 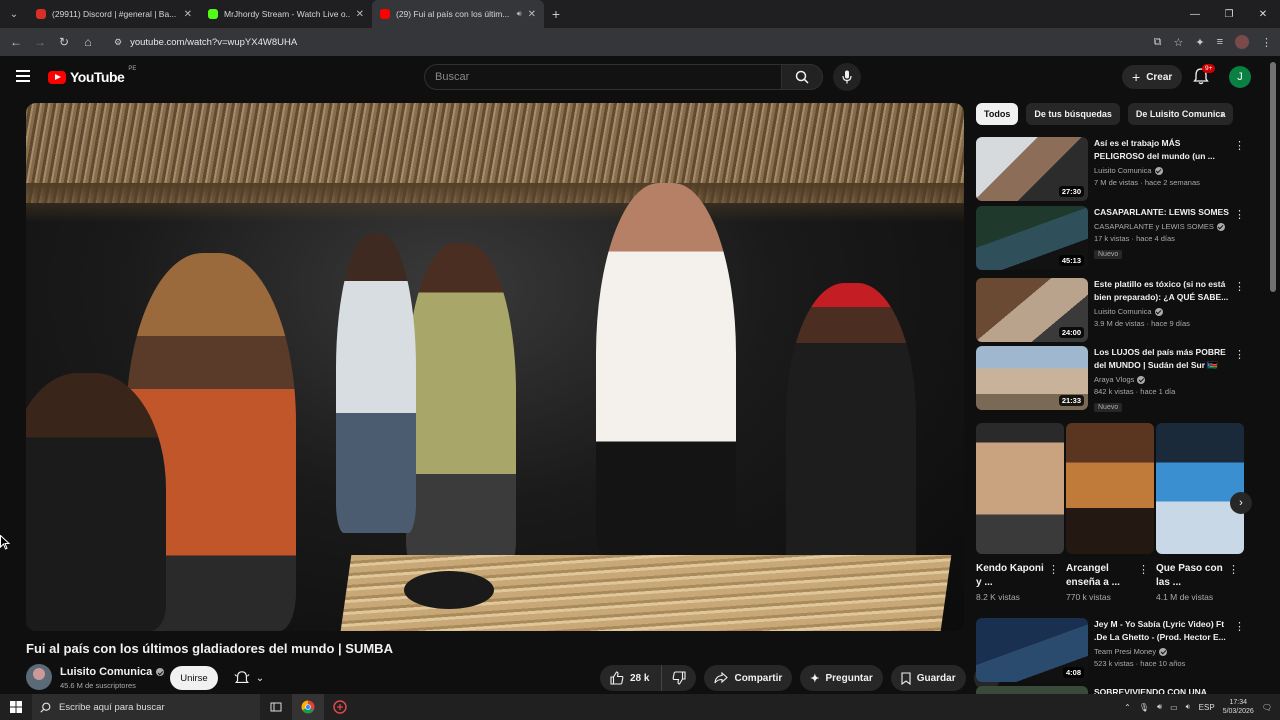 What do you see at coordinates (631, 678) in the screenshot?
I see `like-button: 28 k` at bounding box center [631, 678].